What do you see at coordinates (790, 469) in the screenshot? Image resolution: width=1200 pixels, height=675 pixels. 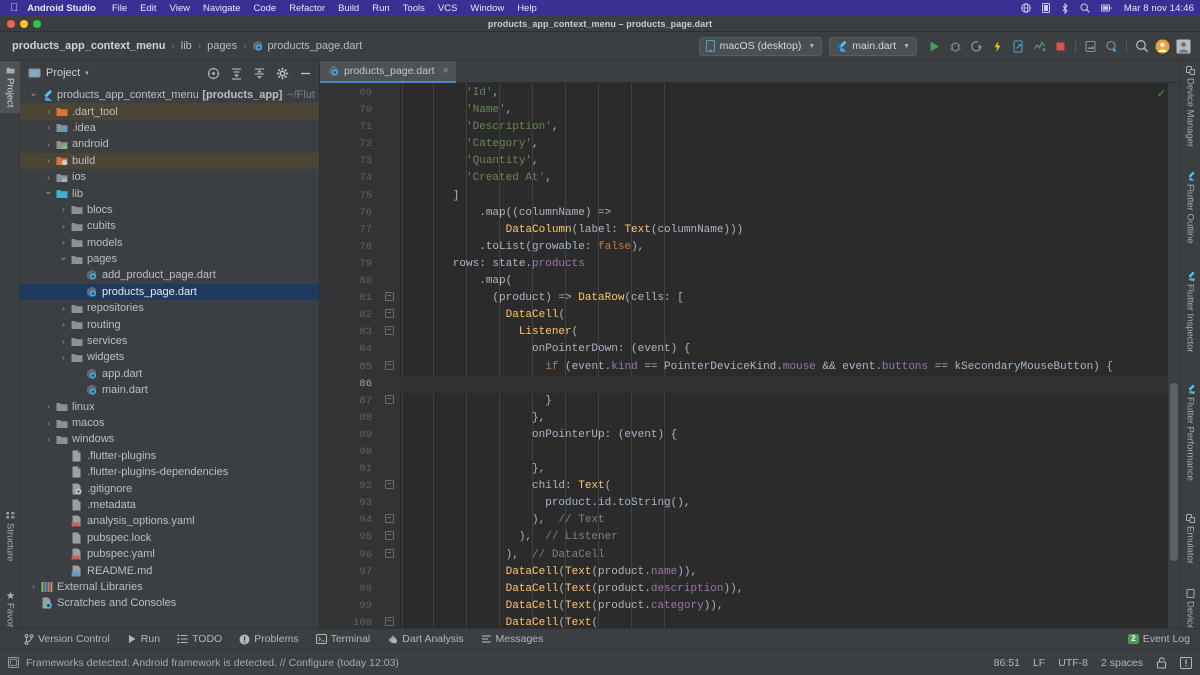 I see `code-line: },` at bounding box center [790, 469].